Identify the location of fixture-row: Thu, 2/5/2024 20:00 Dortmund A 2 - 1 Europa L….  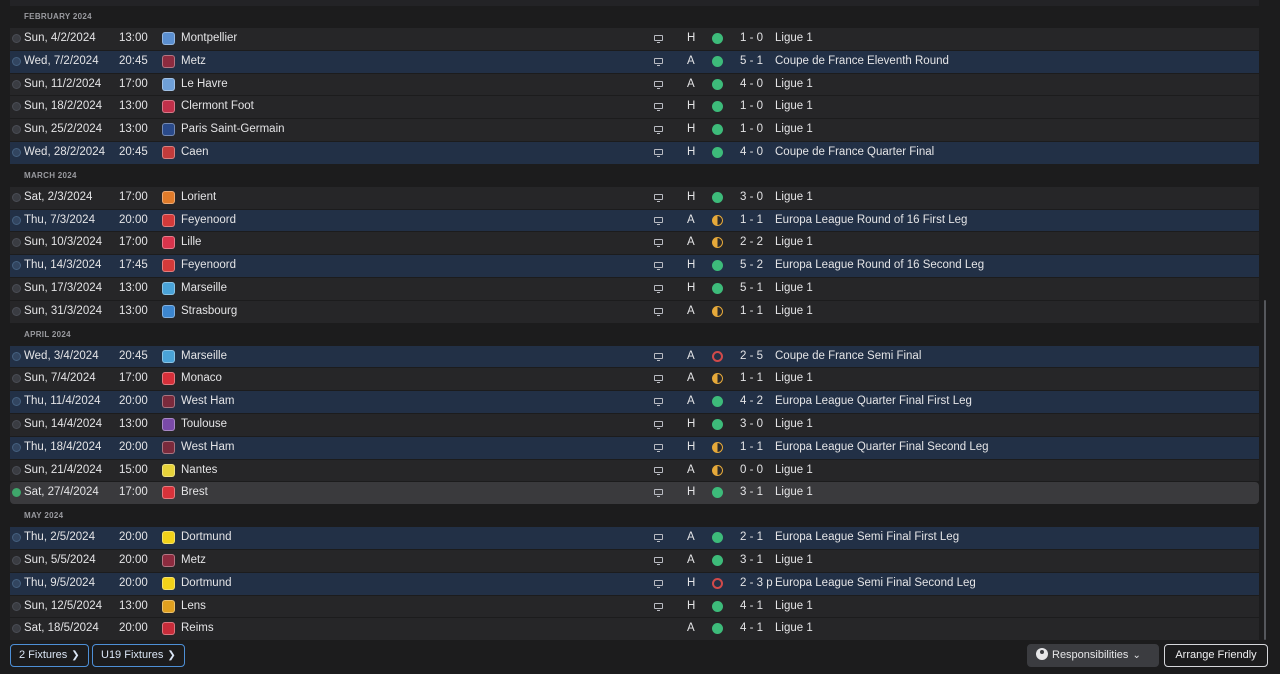
(634, 538).